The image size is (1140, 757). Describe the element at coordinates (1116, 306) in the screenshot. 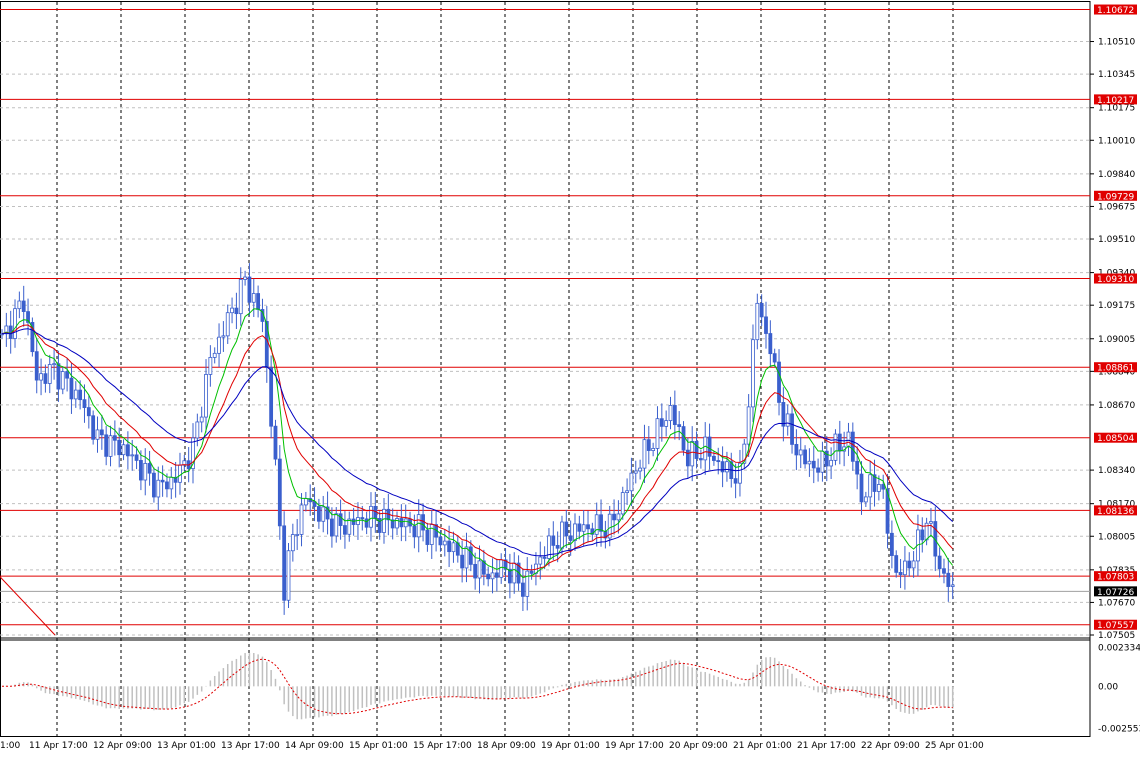

I see `price-tick-label: 1.09175` at that location.